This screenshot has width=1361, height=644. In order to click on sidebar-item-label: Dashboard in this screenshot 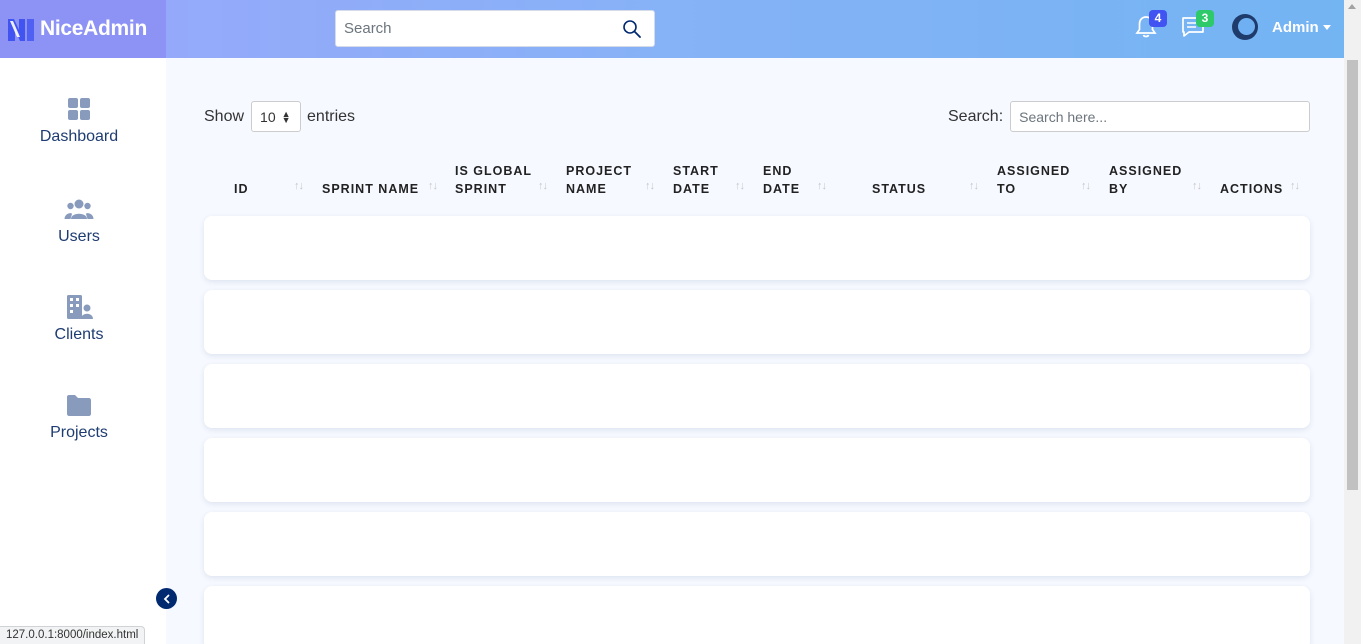, I will do `click(79, 136)`.